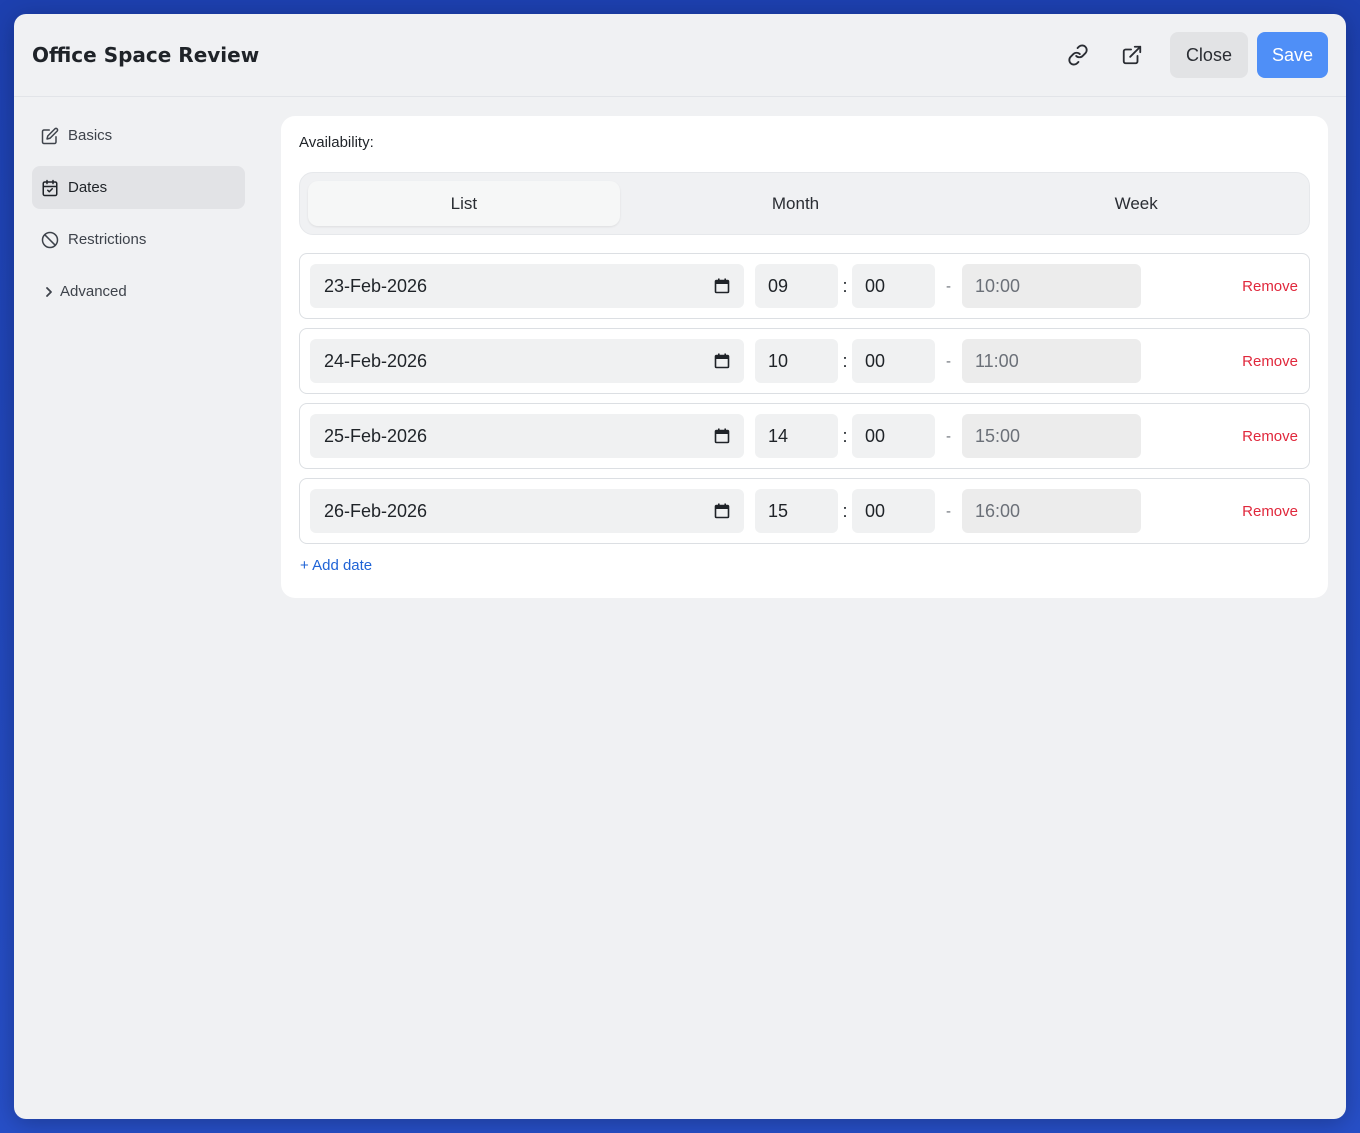  Describe the element at coordinates (1051, 286) in the screenshot. I see `end-time-field: 10:00` at that location.